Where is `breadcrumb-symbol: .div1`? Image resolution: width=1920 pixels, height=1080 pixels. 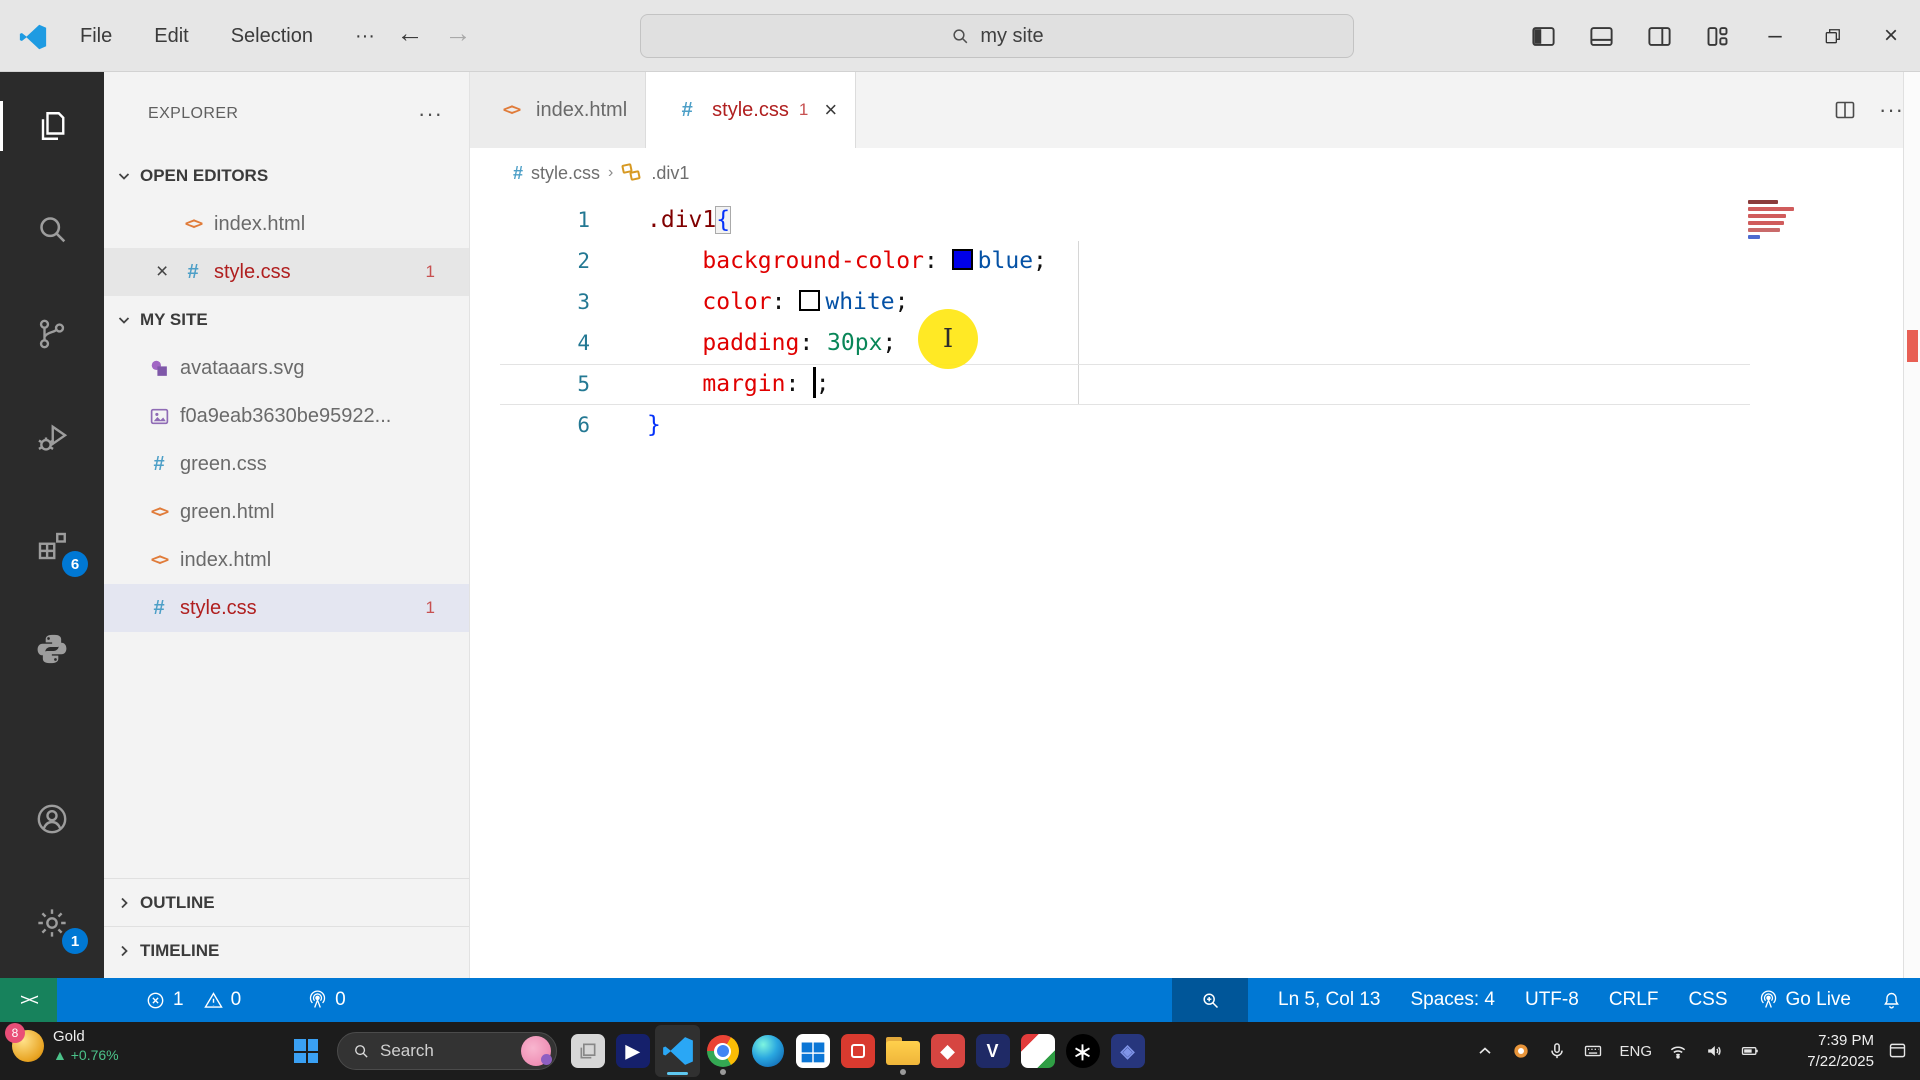
breadcrumb-symbol: .div1 is located at coordinates (670, 173).